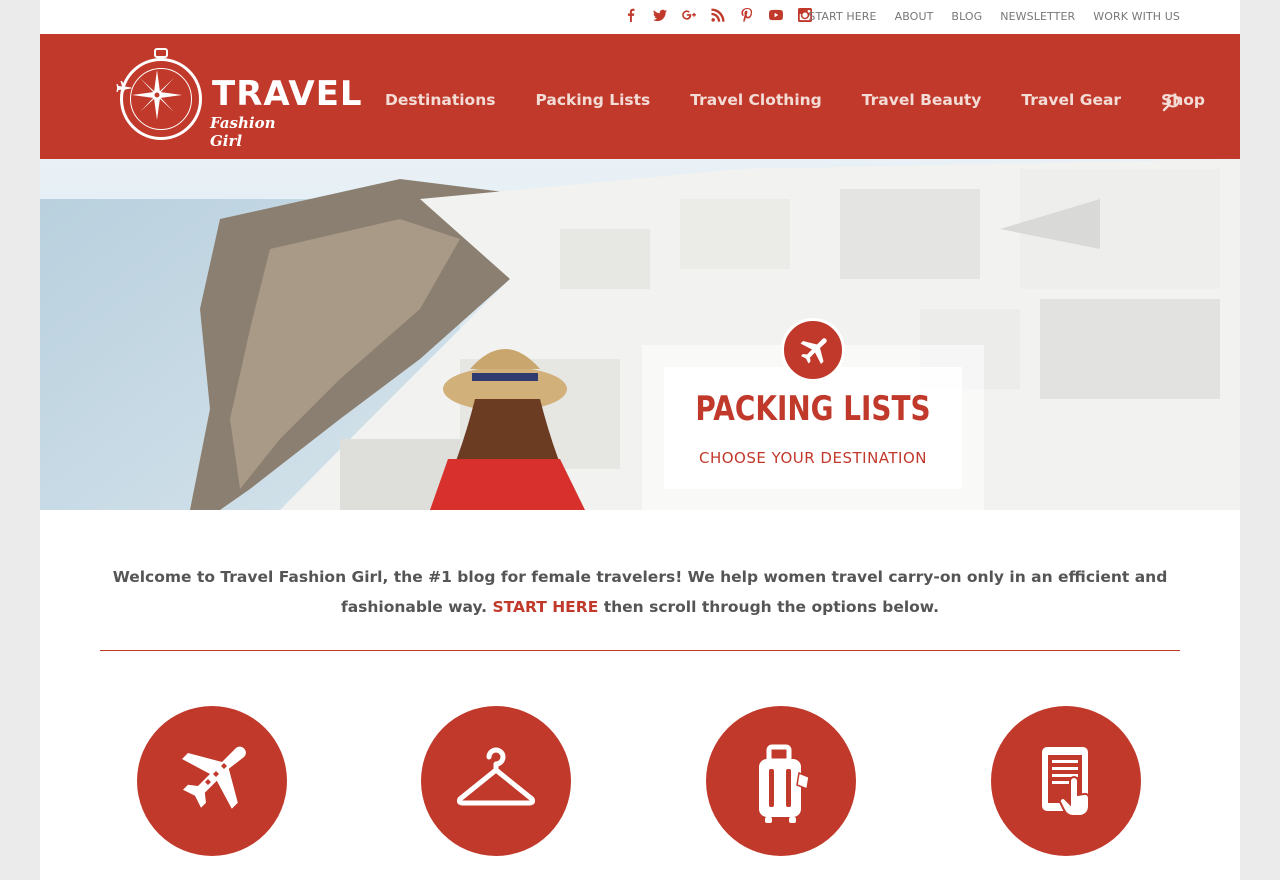 The image size is (1280, 880). I want to click on facebook-icon, so click(630, 15).